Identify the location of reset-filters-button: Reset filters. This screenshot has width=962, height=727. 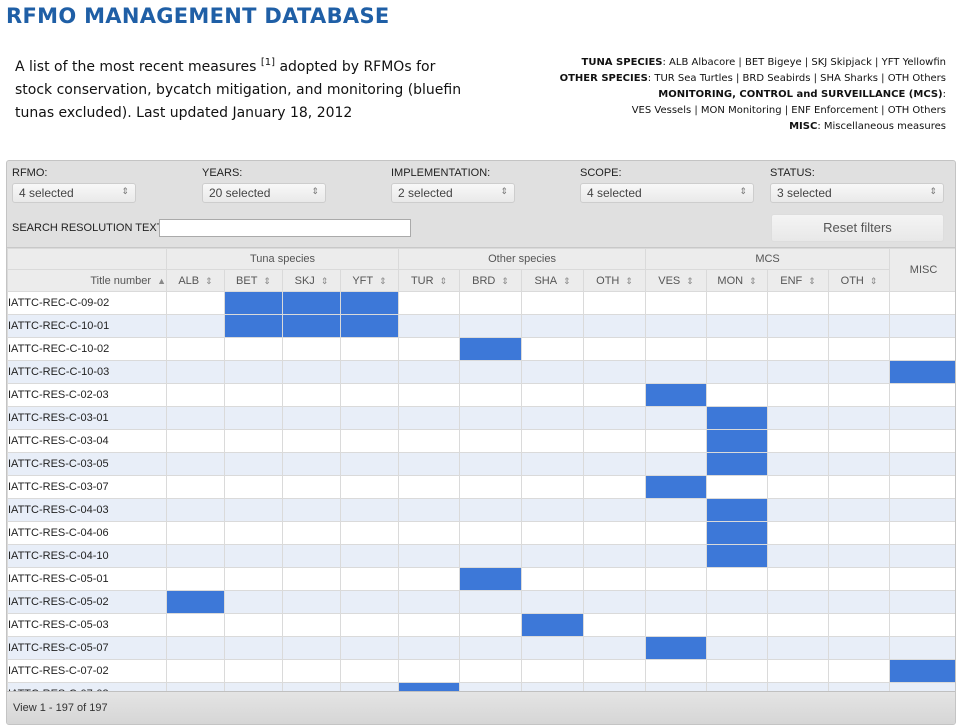
(857, 228).